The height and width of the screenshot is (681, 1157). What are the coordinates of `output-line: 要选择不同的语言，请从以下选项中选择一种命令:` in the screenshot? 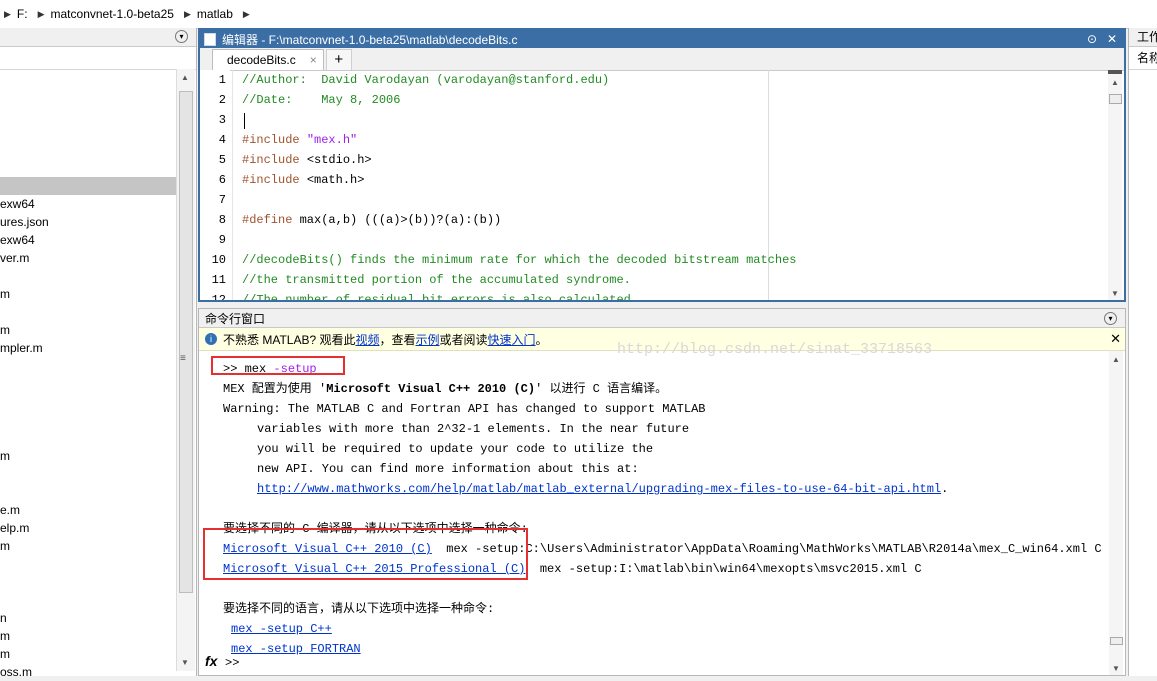 It's located at (359, 609).